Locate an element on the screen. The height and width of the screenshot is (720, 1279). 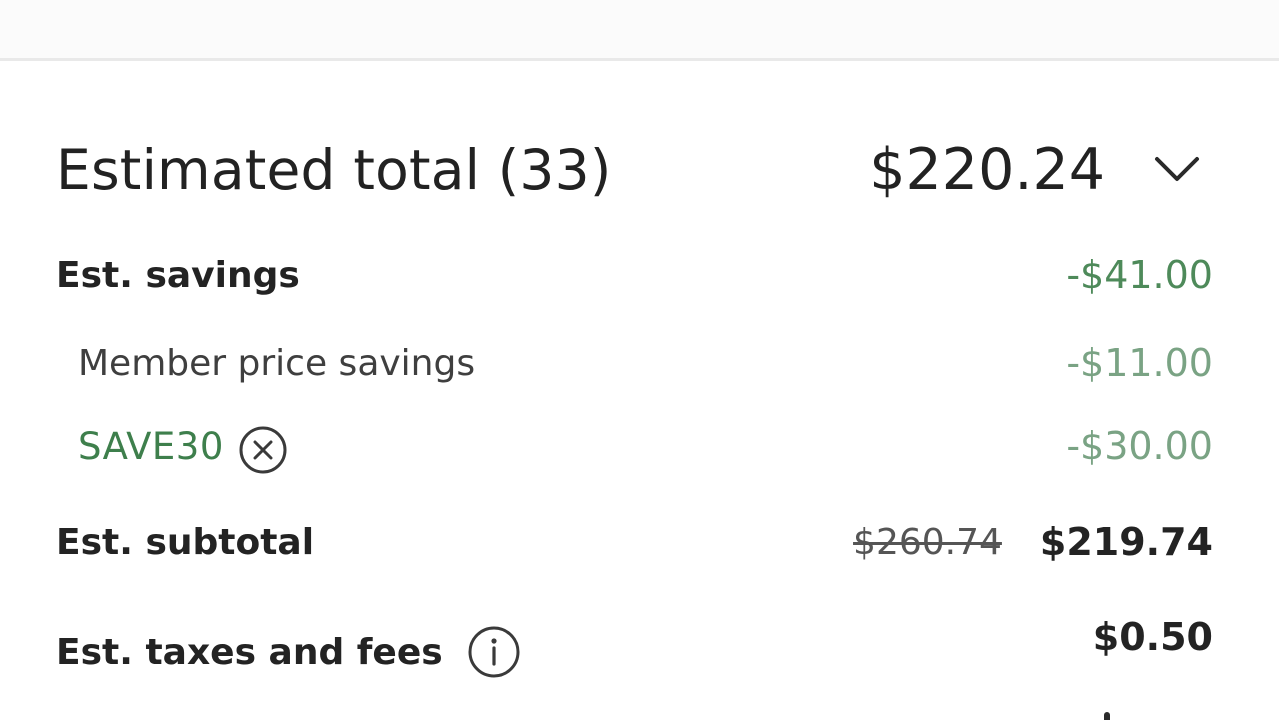
estimated-total-row: Estimated total (33) $220.24 is located at coordinates (628, 170).